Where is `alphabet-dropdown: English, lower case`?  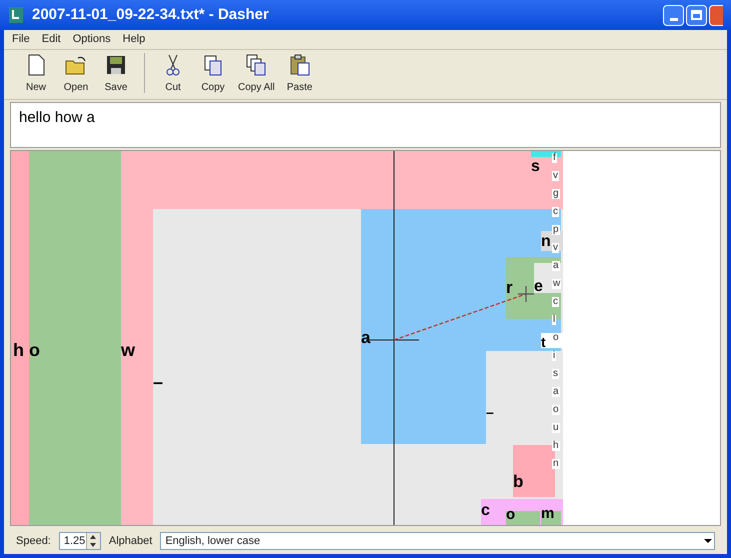
alphabet-dropdown: English, lower case is located at coordinates (437, 541).